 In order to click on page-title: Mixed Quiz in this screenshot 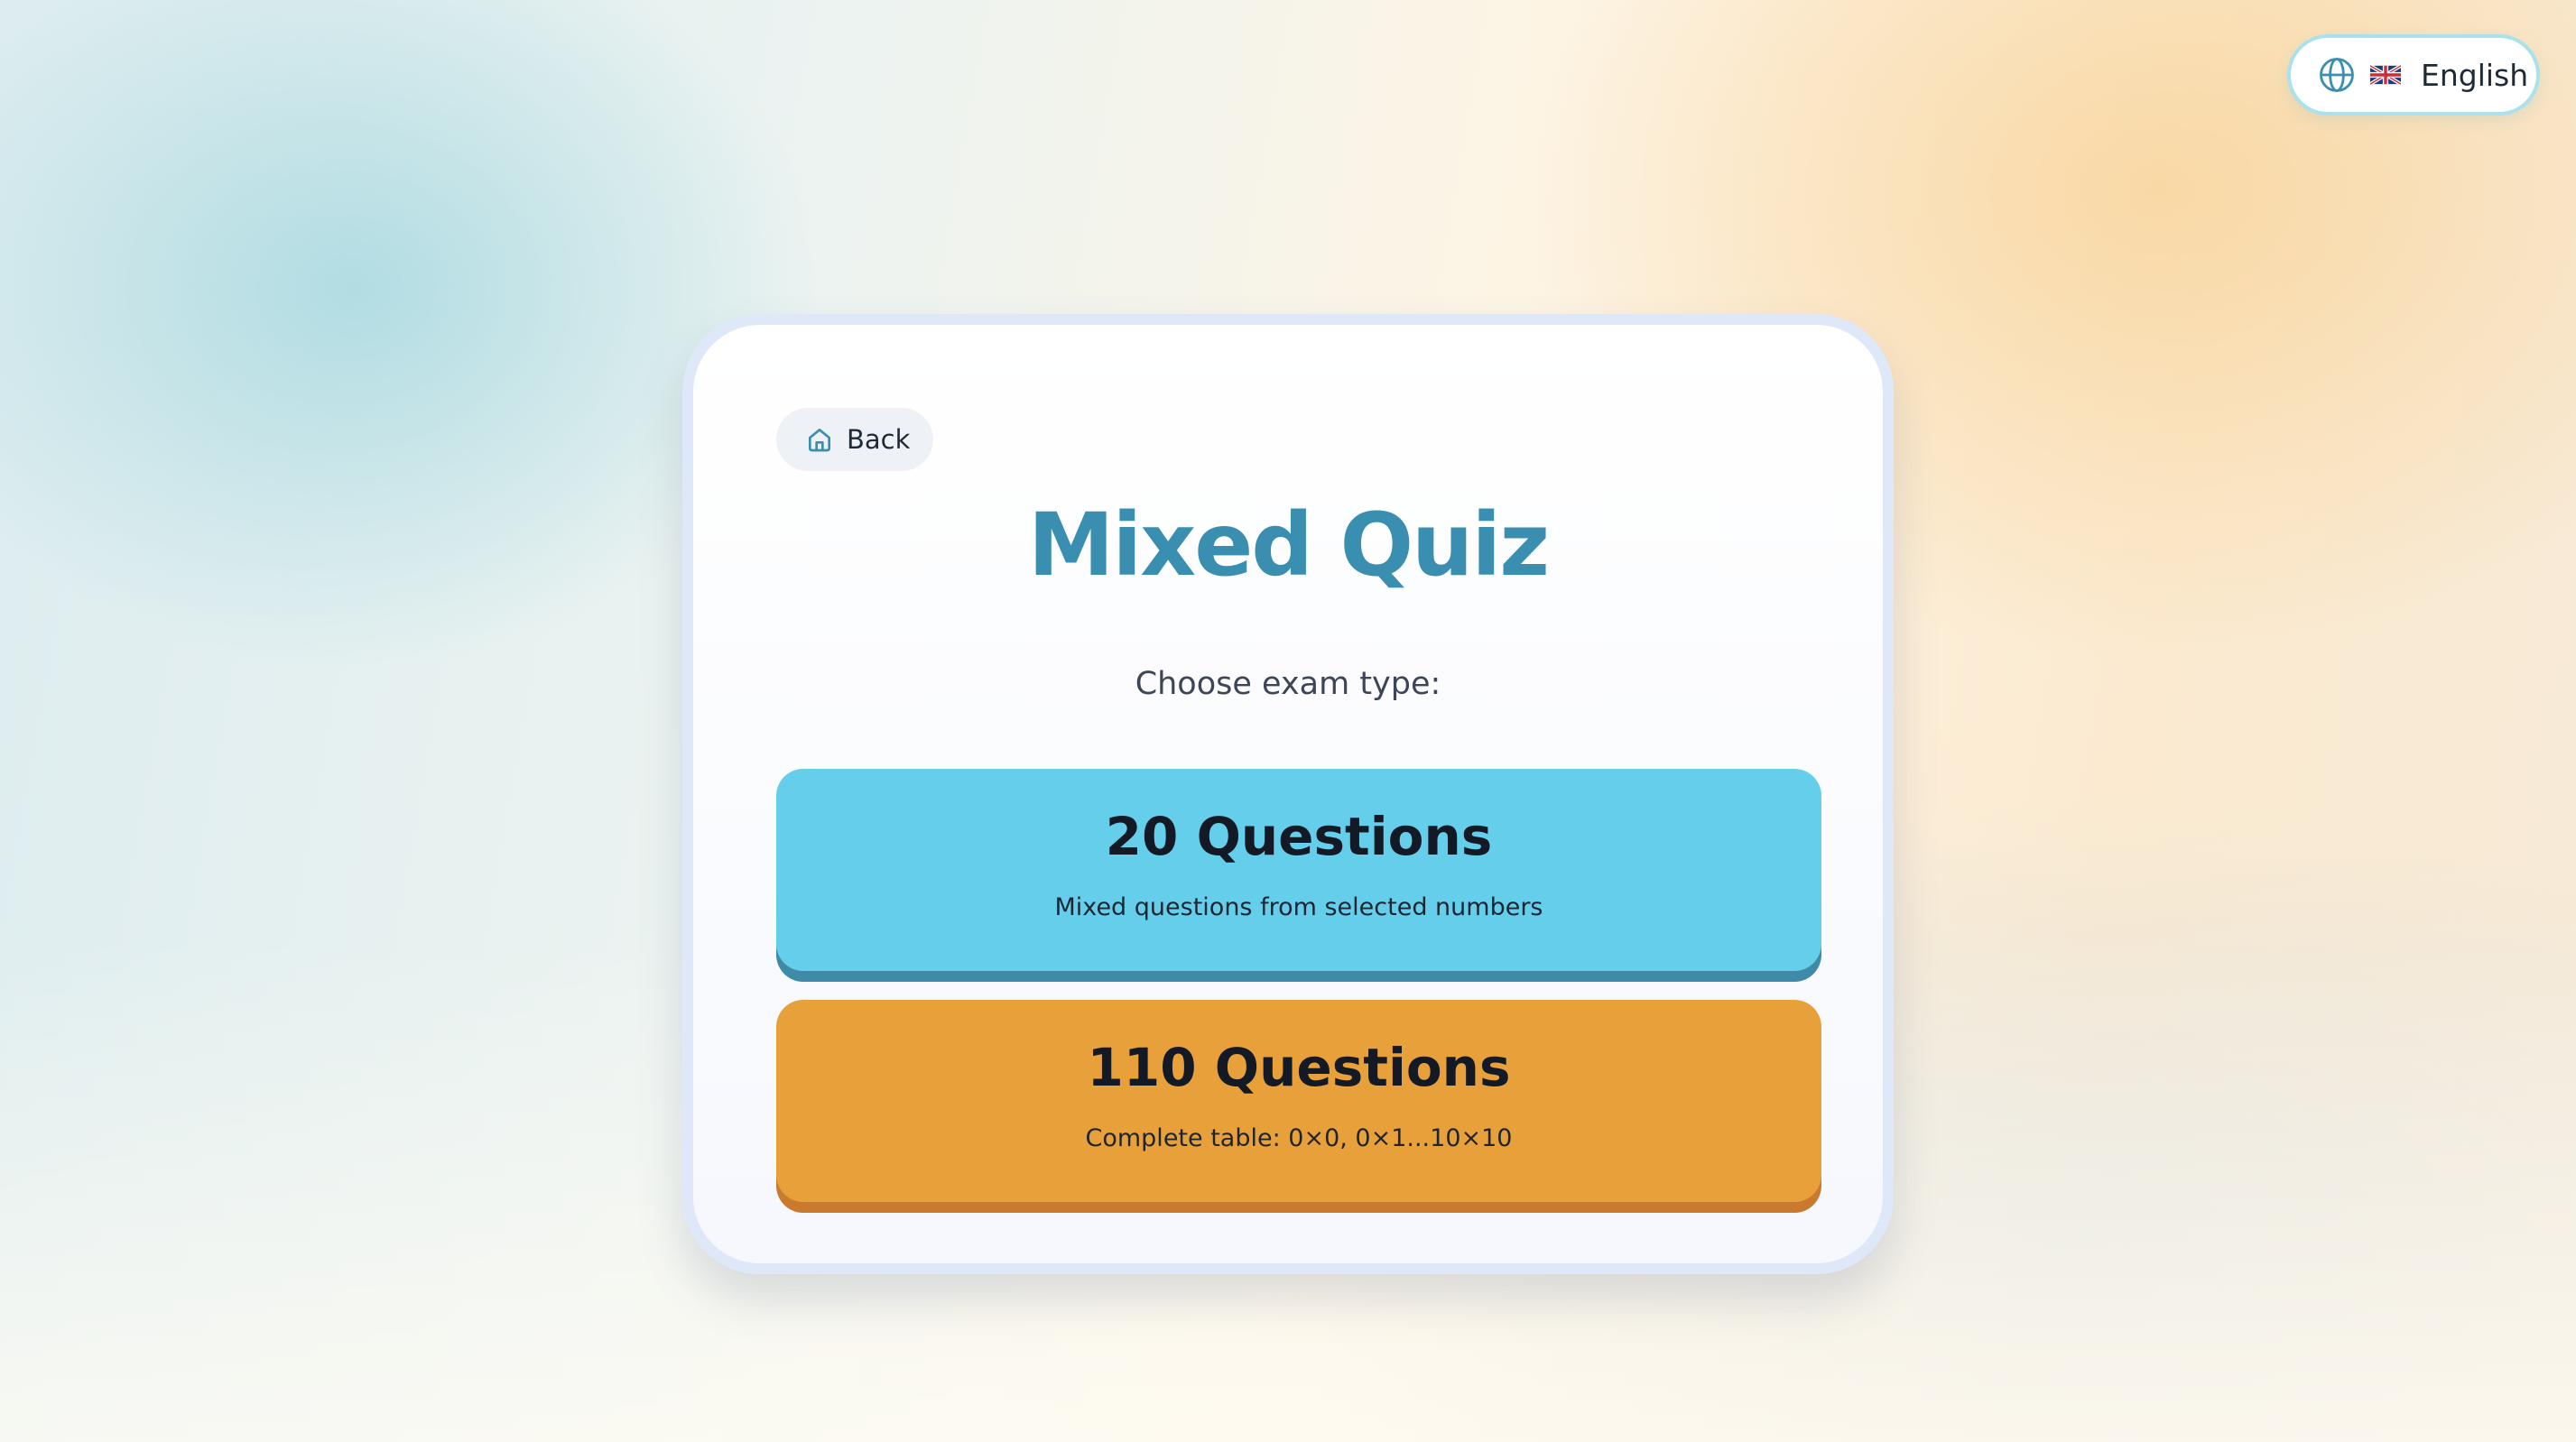, I will do `click(1288, 545)`.